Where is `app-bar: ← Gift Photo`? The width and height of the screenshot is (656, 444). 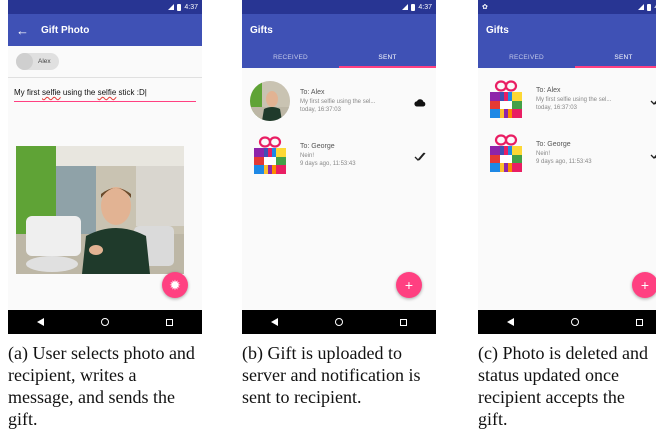
app-bar: ← Gift Photo is located at coordinates (105, 30).